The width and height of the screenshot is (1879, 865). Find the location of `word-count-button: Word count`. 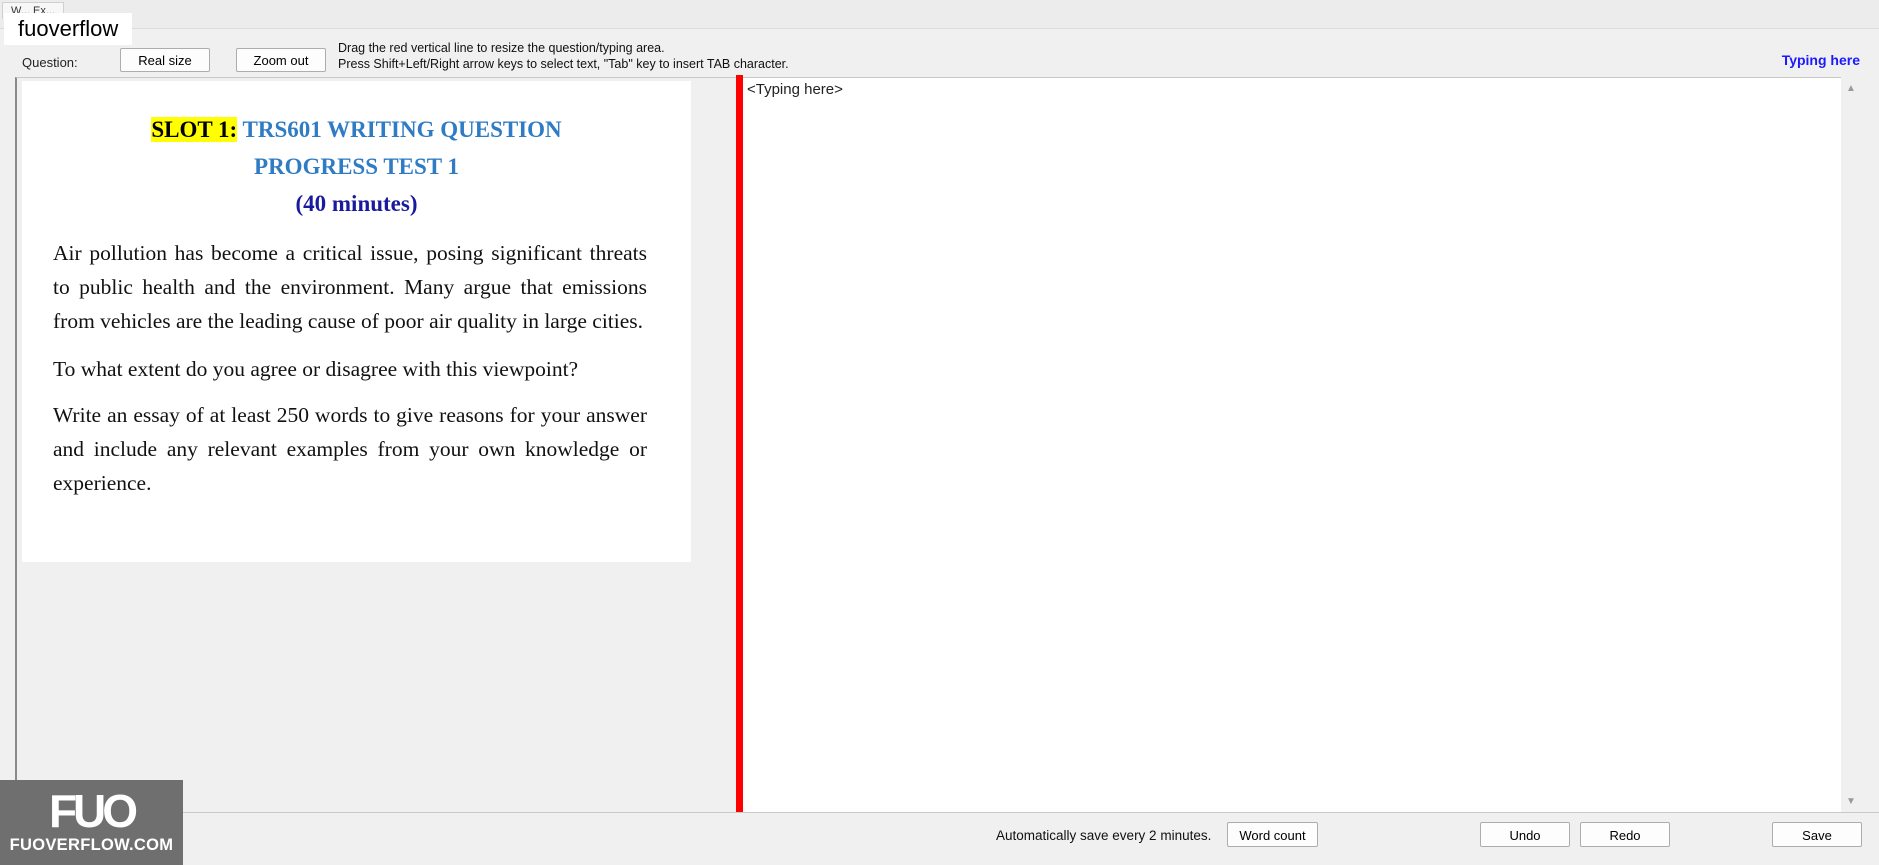

word-count-button: Word count is located at coordinates (1272, 834).